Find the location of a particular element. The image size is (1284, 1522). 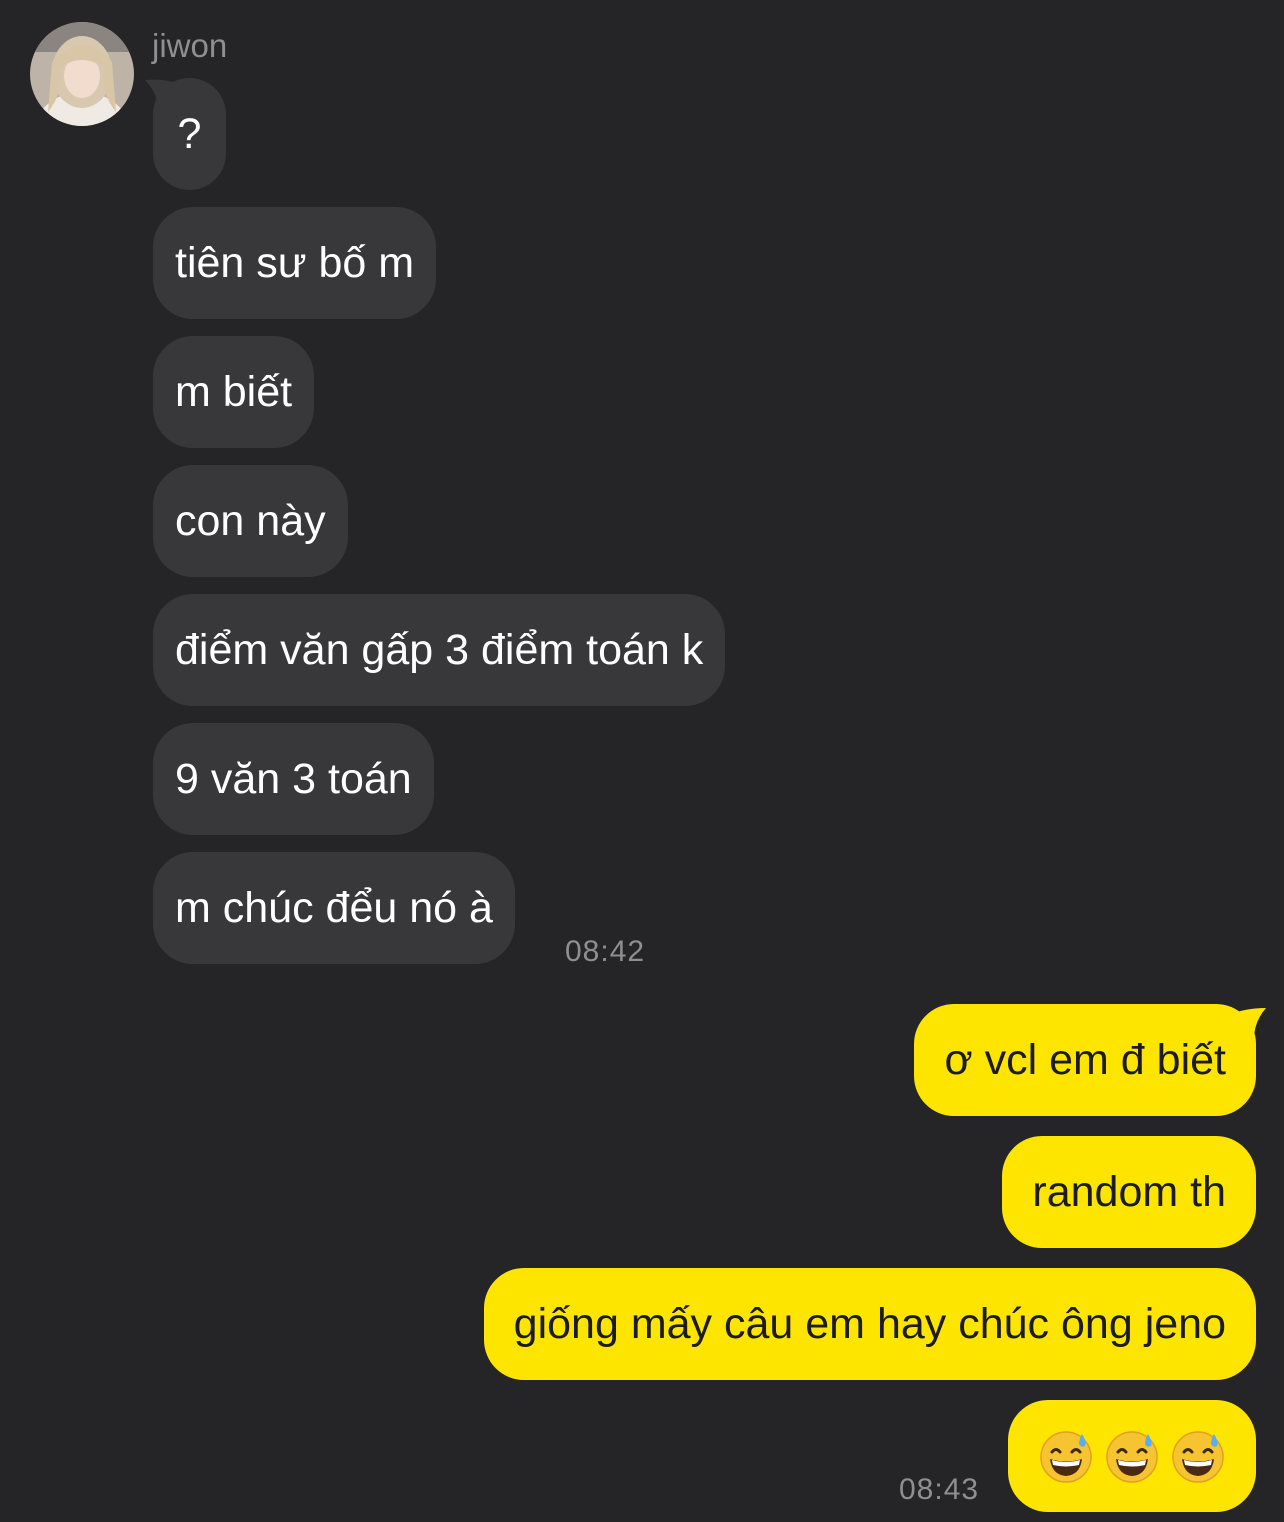

incoming-message: điểm văn gấp 3 điểm toán k is located at coordinates (439, 650).